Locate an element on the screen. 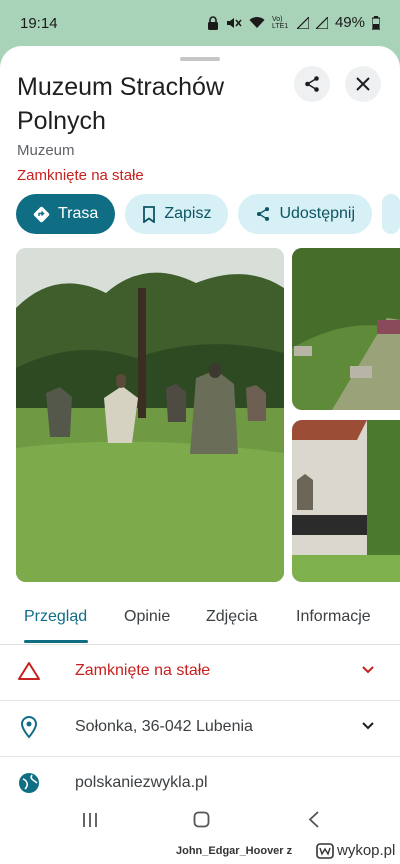  tab-reviews: Opinie is located at coordinates (147, 617).